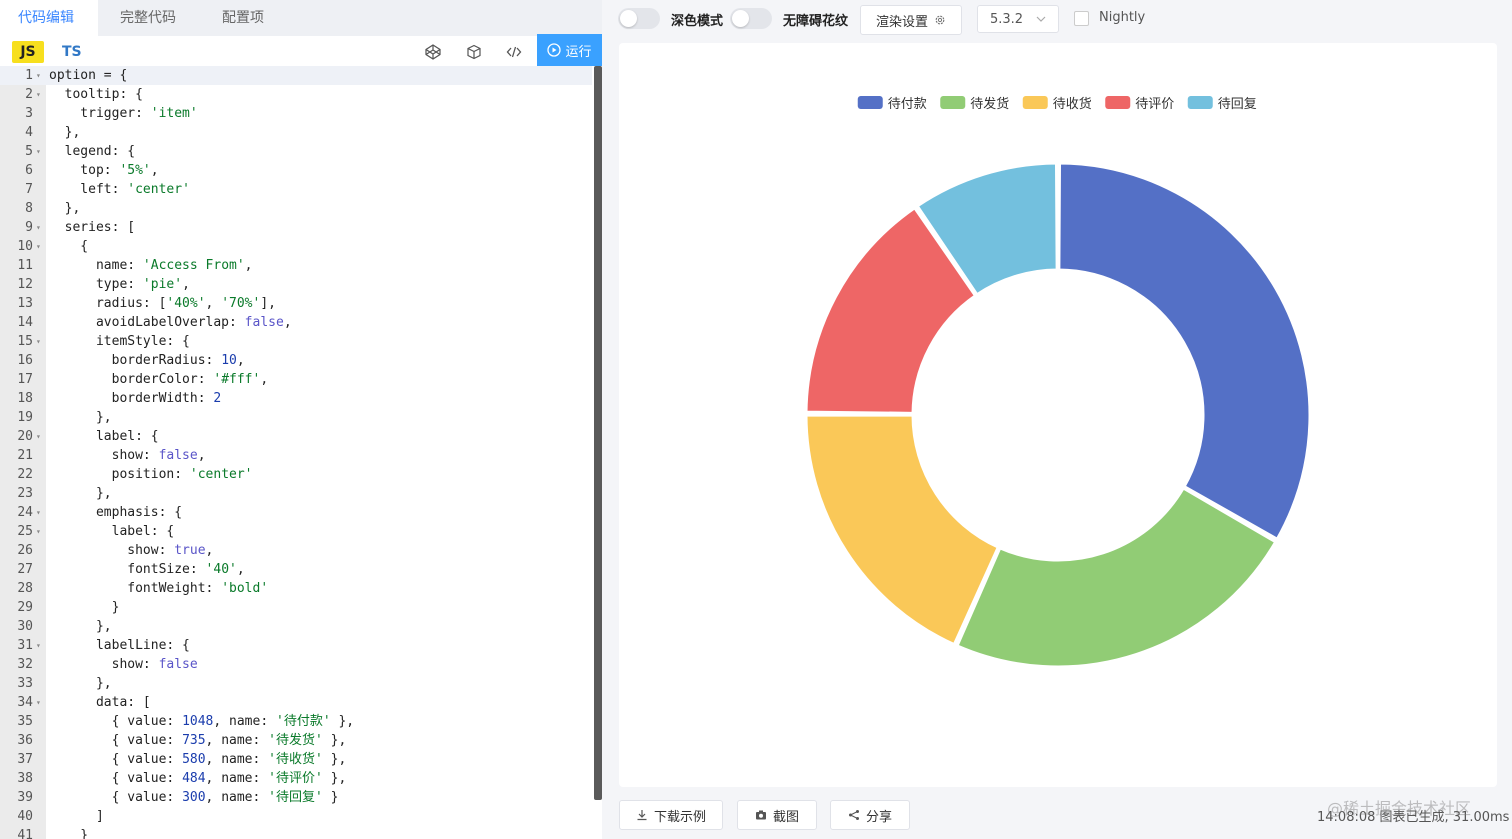 This screenshot has width=1512, height=839. Describe the element at coordinates (1018, 19) in the screenshot. I see `version-select: 5.3.2` at that location.